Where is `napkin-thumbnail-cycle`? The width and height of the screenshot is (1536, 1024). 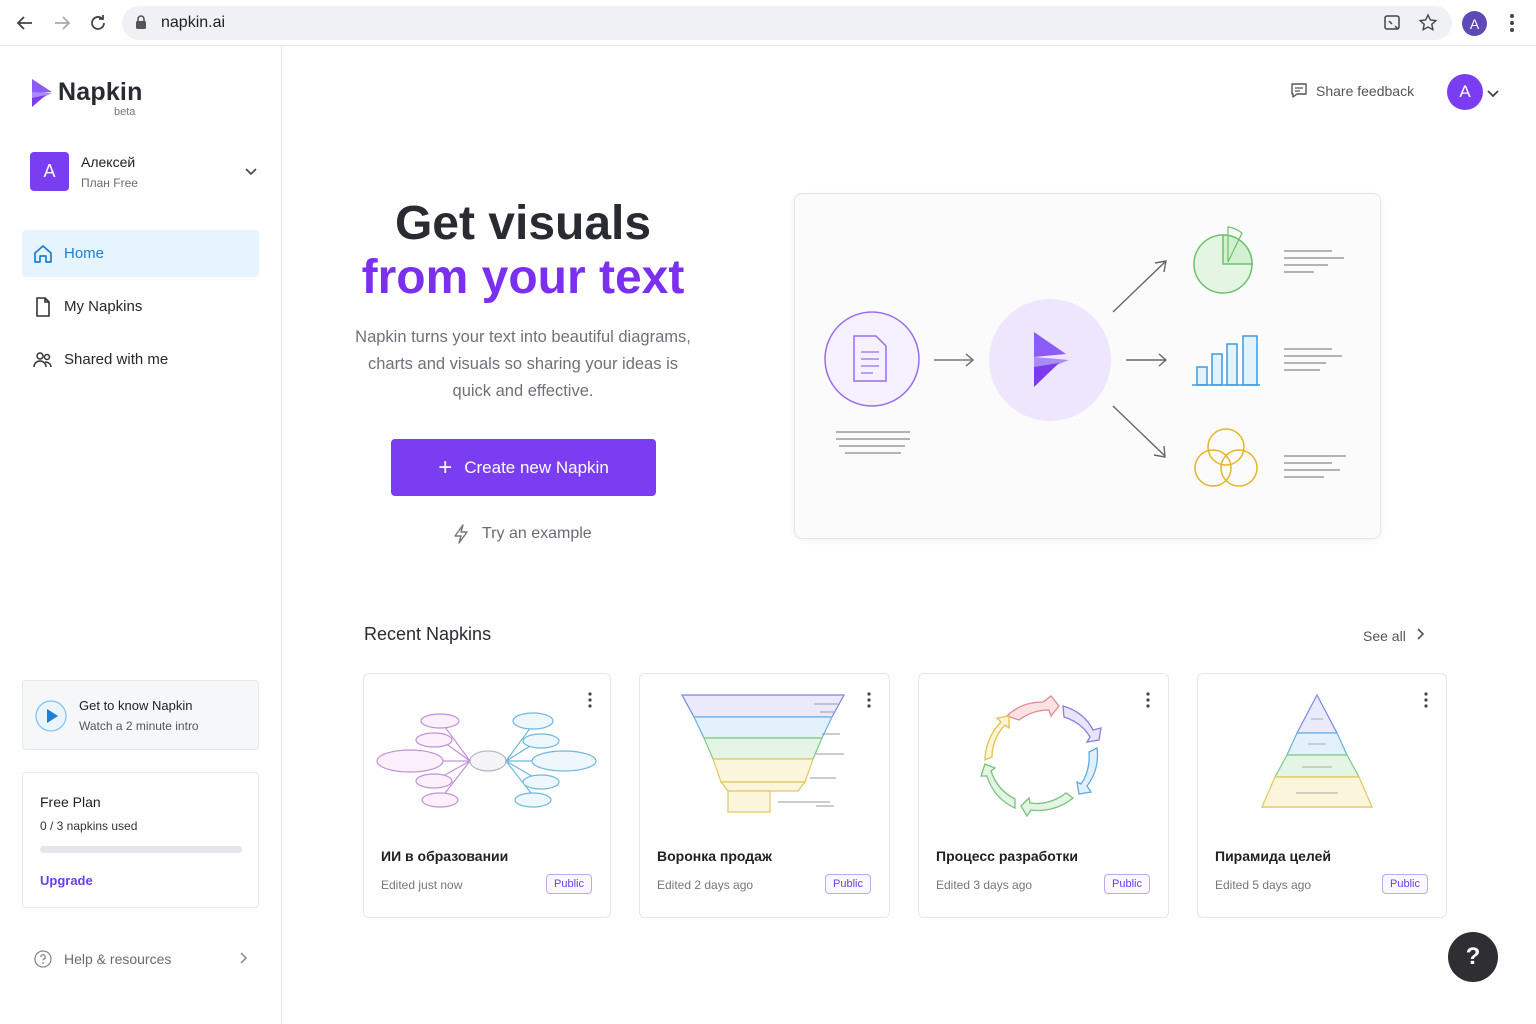
napkin-thumbnail-cycle is located at coordinates (1043, 754).